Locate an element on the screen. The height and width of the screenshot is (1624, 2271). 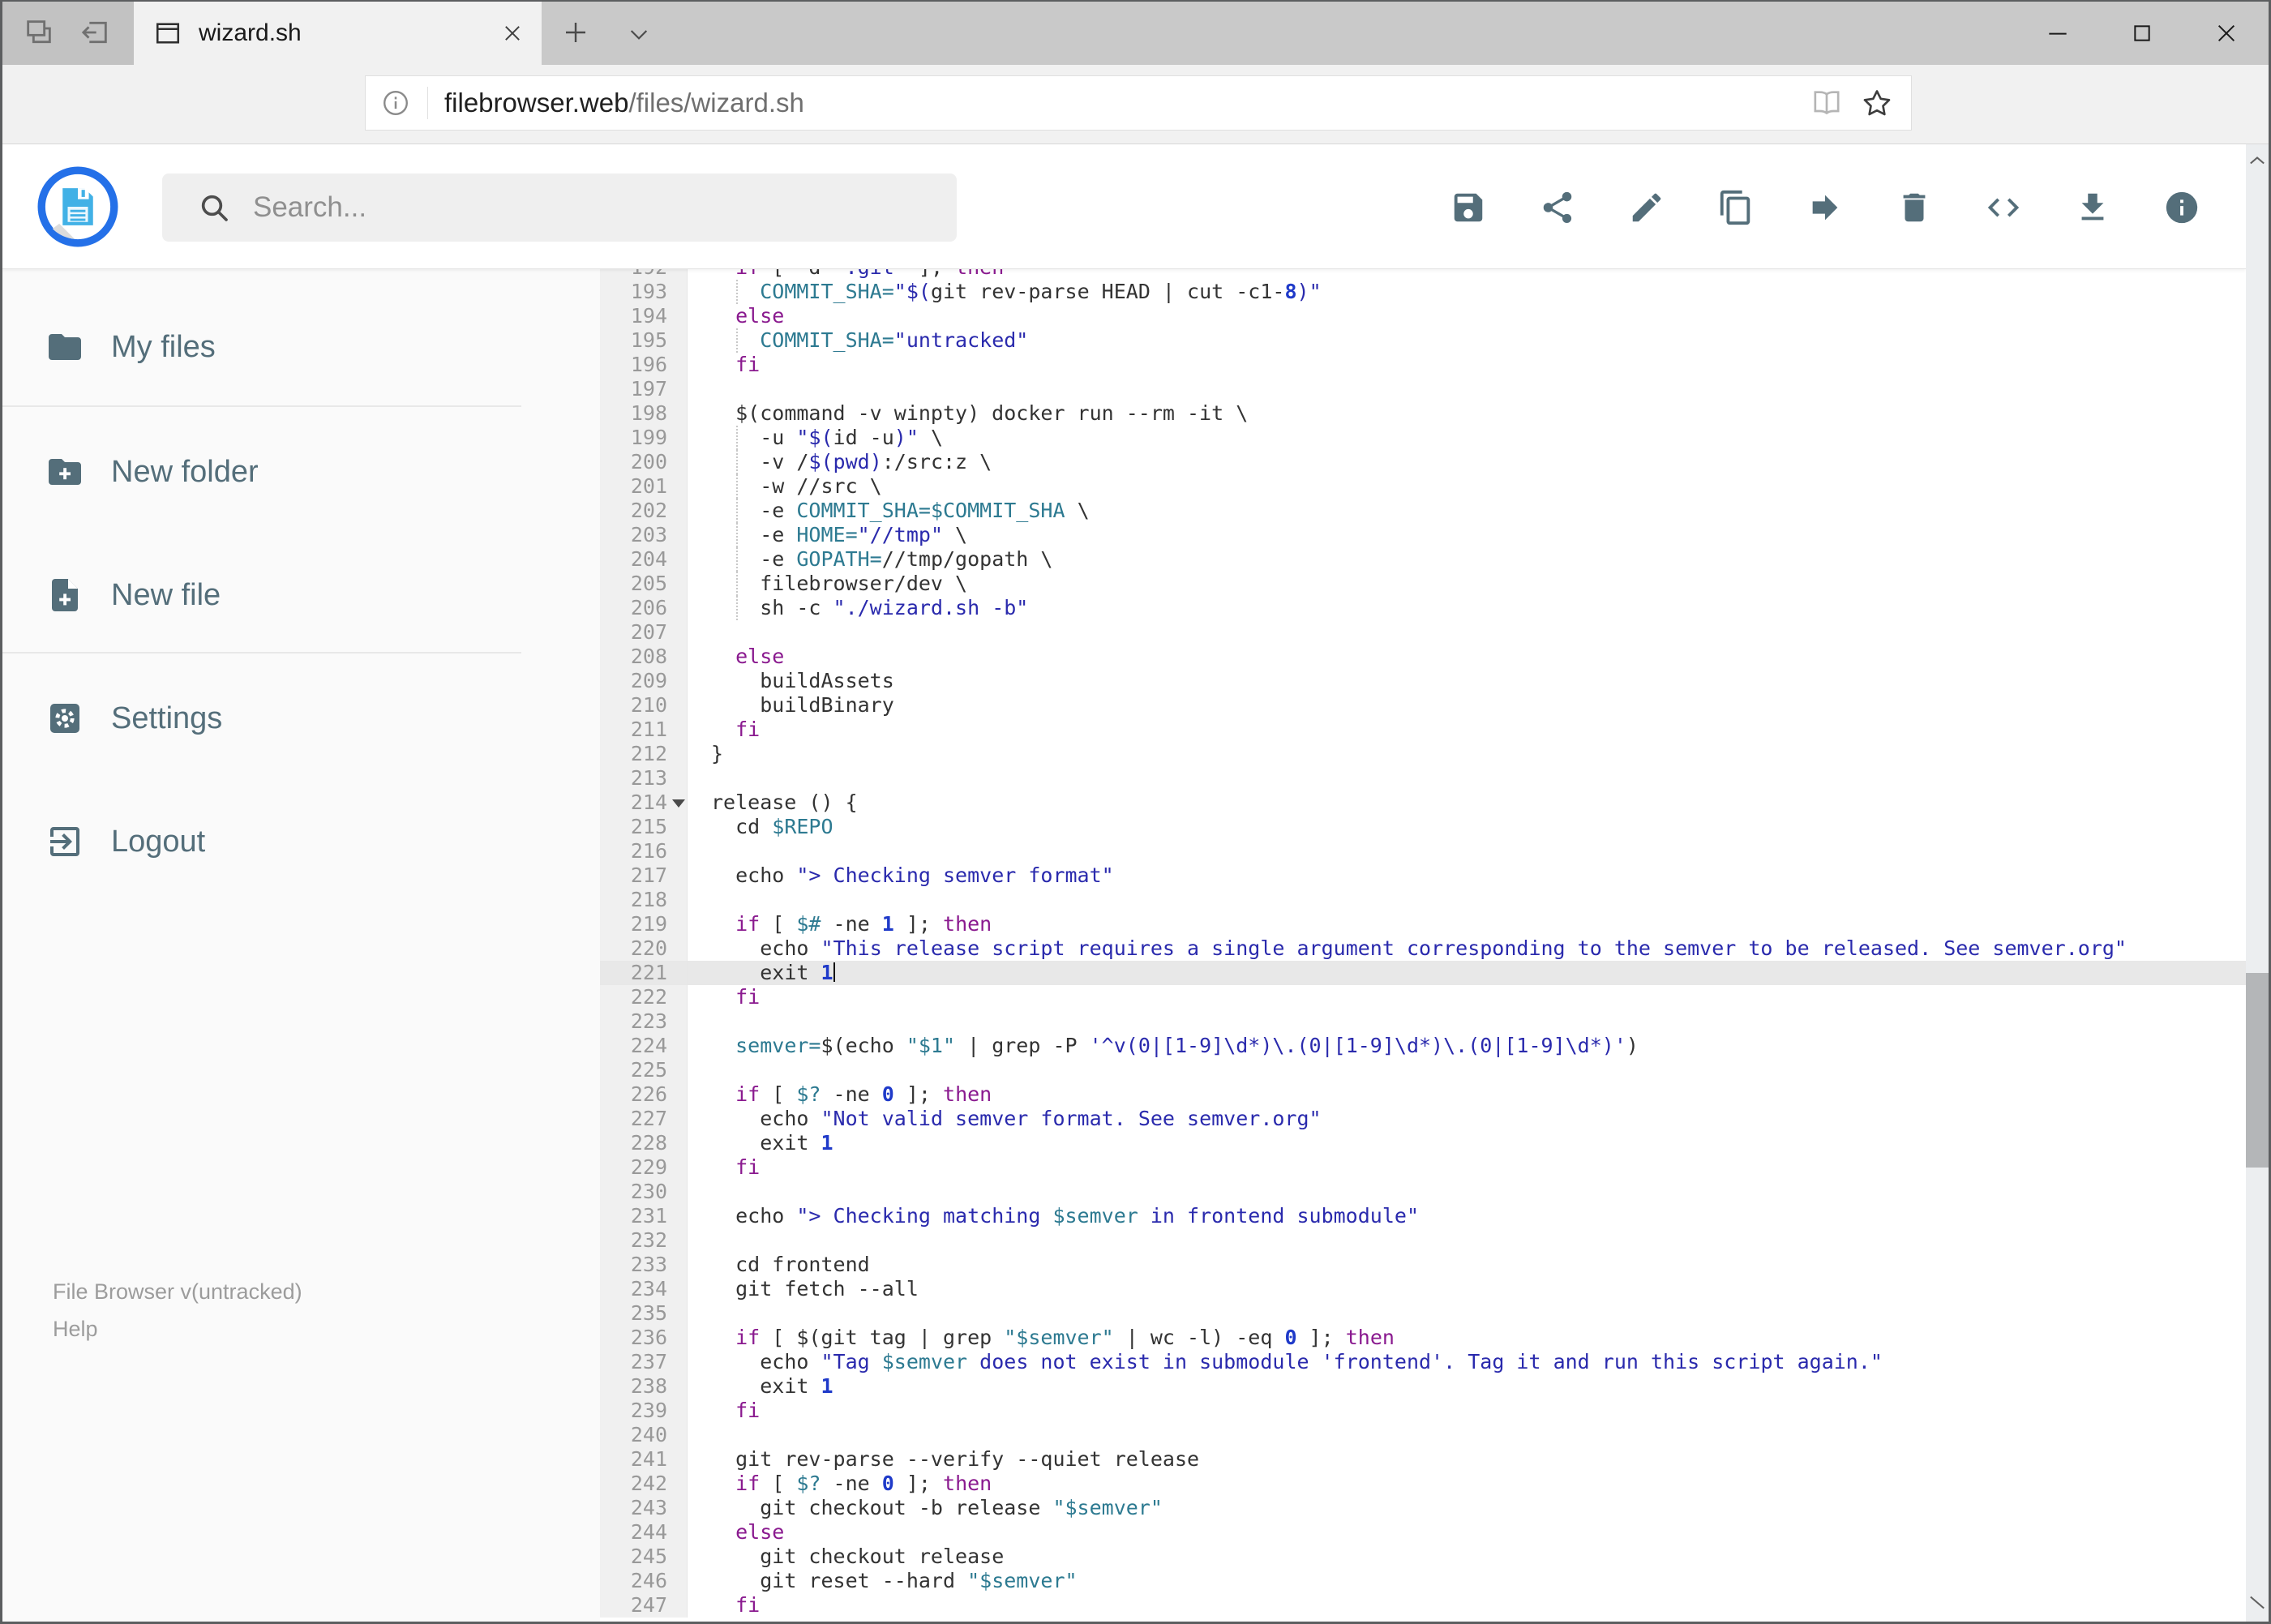
code-line-196: 196 fi is located at coordinates (1423, 365).